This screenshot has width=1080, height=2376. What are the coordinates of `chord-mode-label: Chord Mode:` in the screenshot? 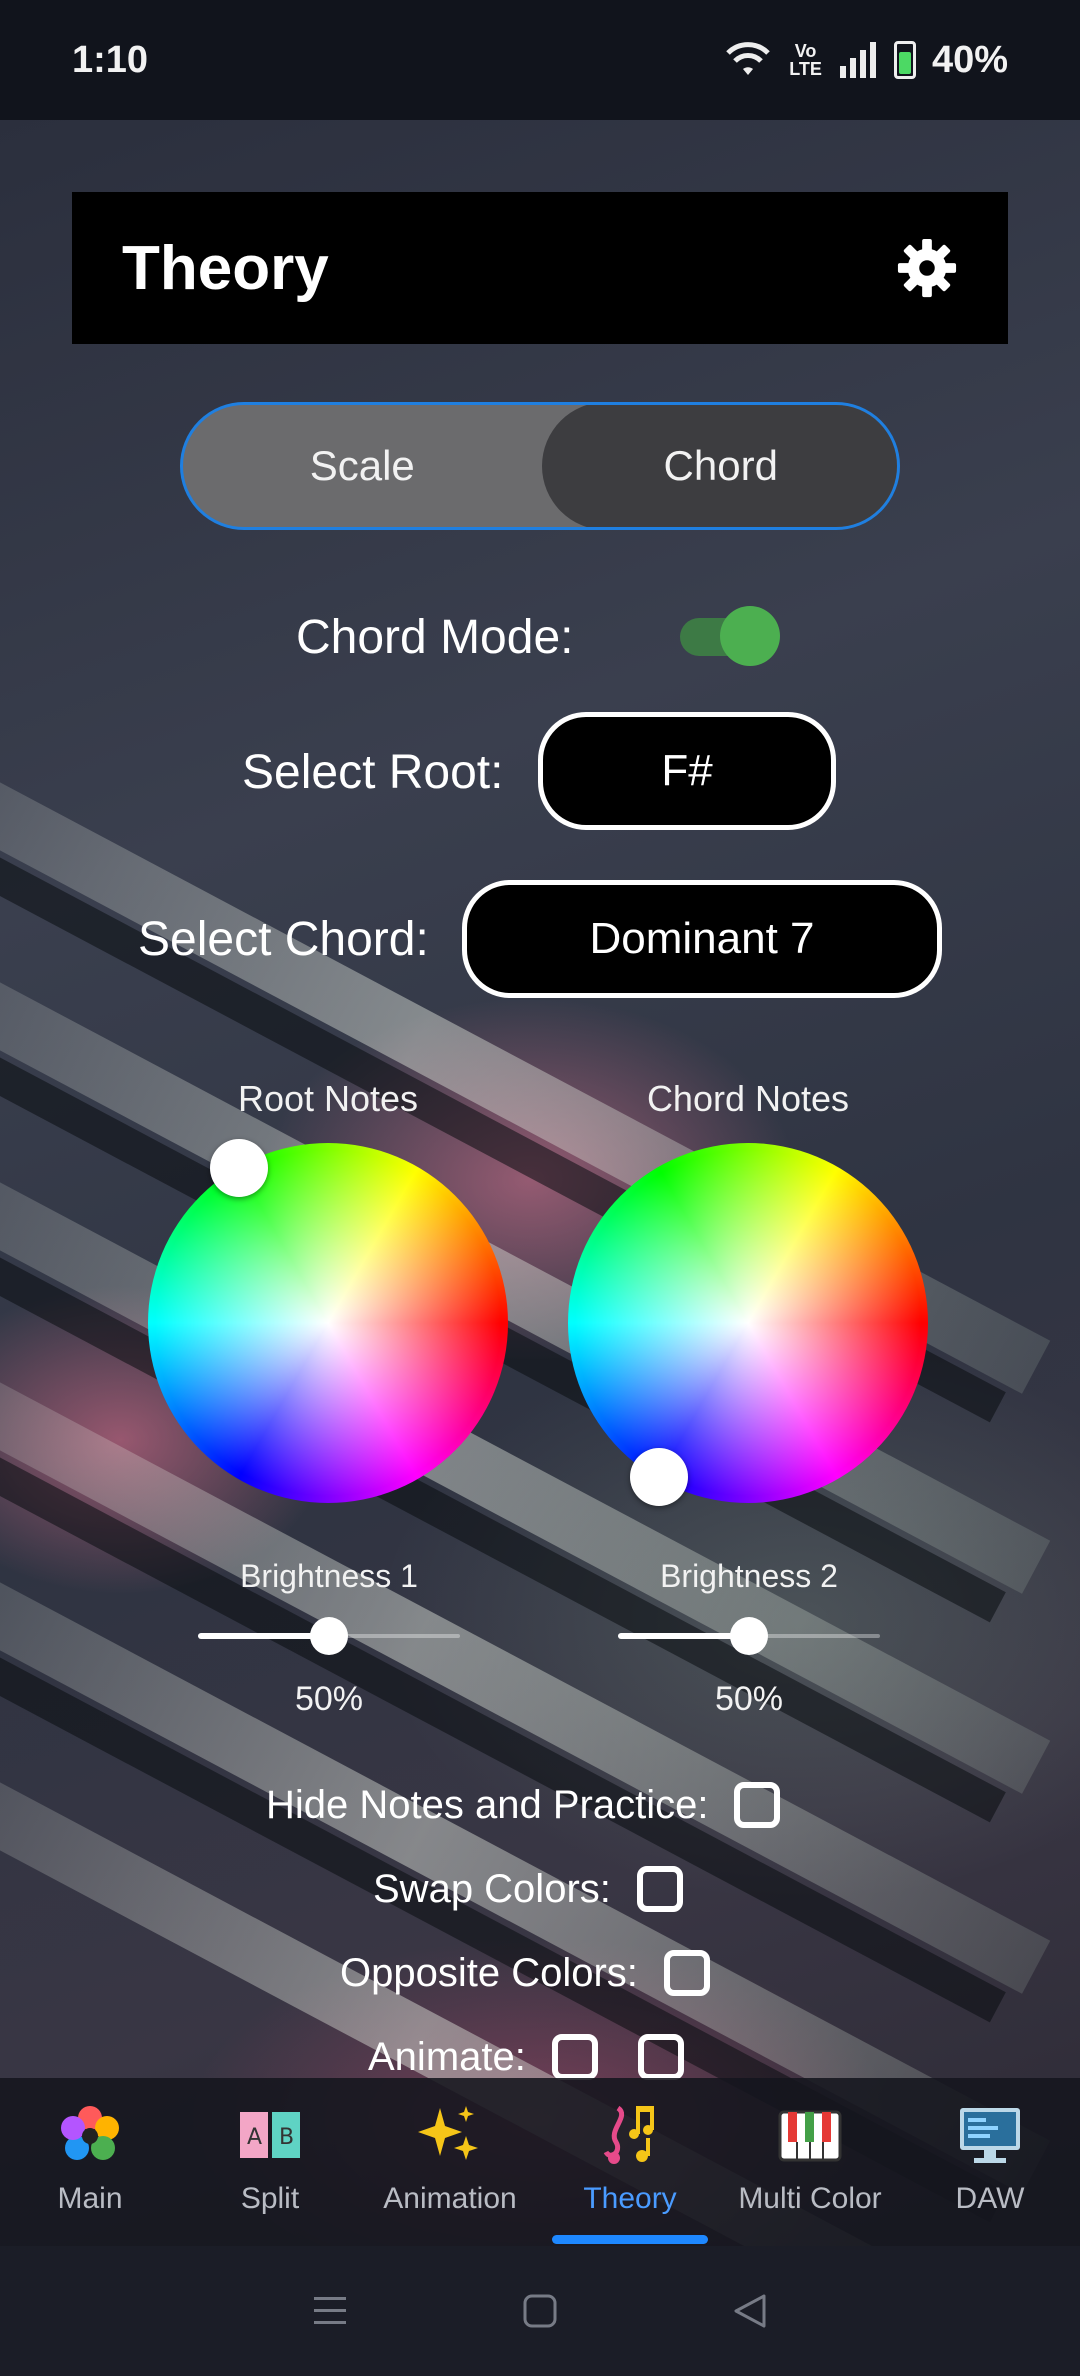 It's located at (435, 637).